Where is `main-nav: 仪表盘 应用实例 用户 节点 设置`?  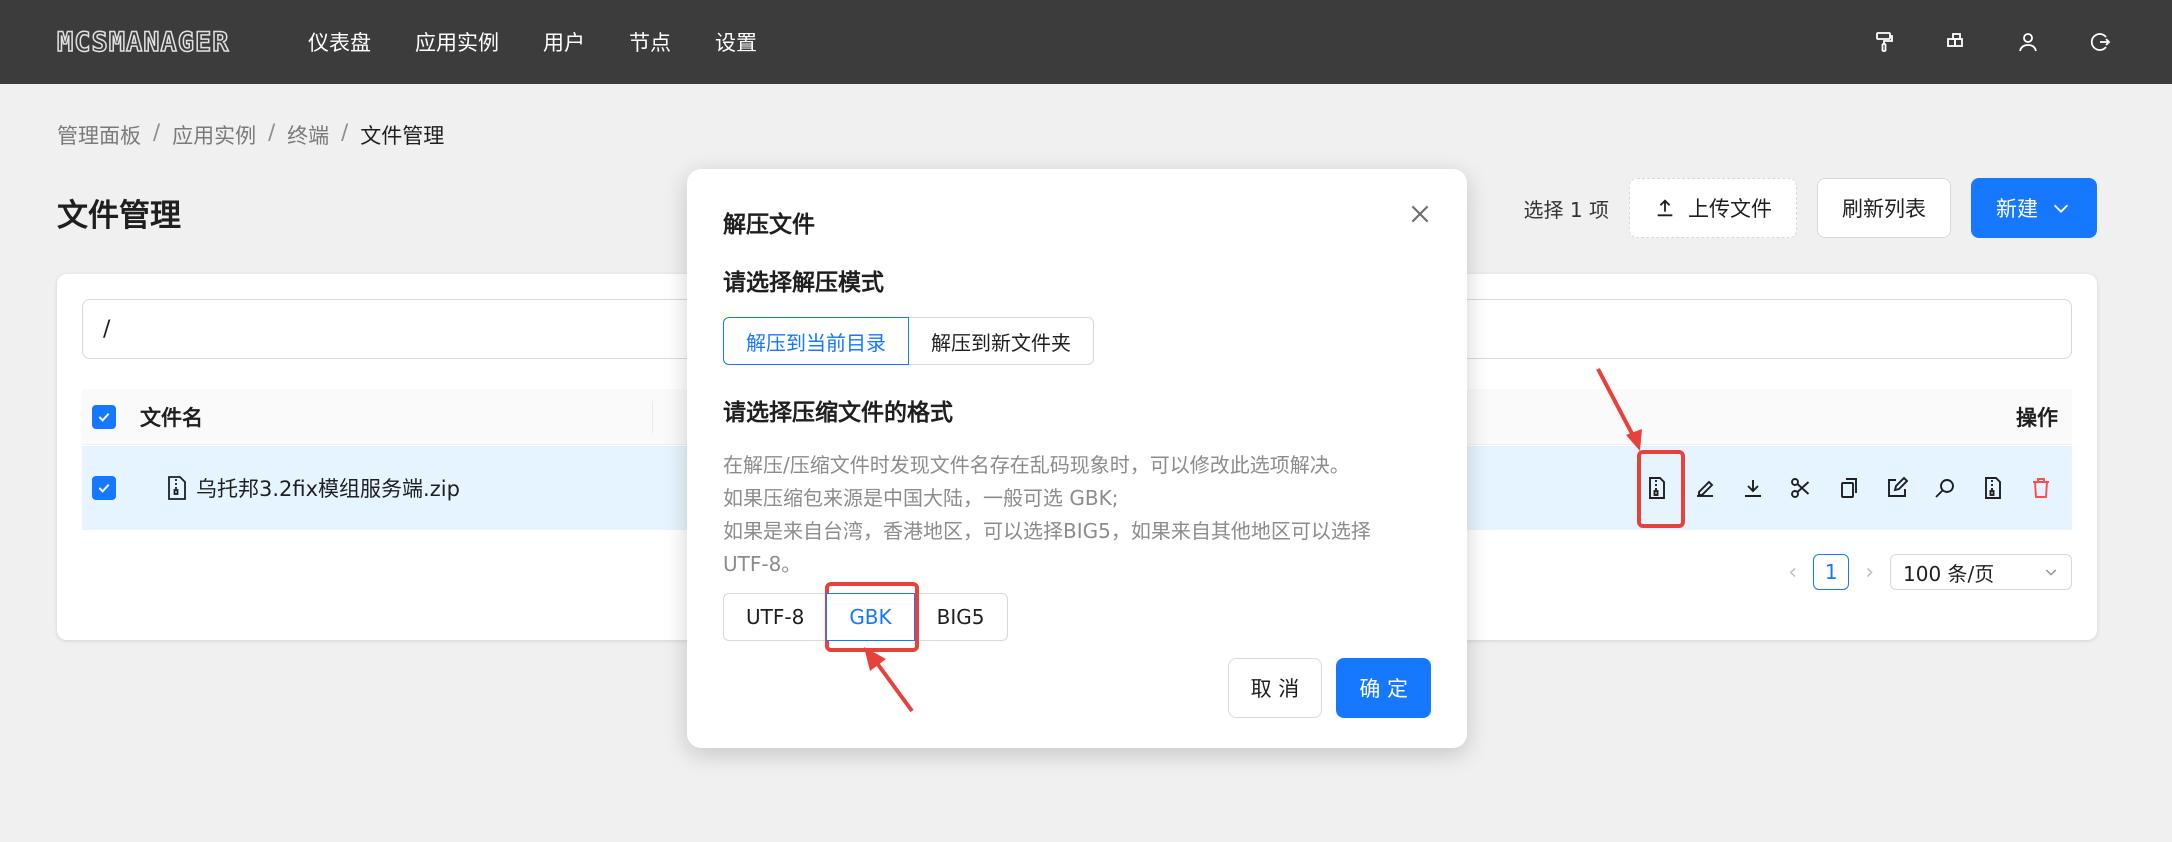
main-nav: 仪表盘 应用实例 用户 节点 设置 is located at coordinates (554, 42).